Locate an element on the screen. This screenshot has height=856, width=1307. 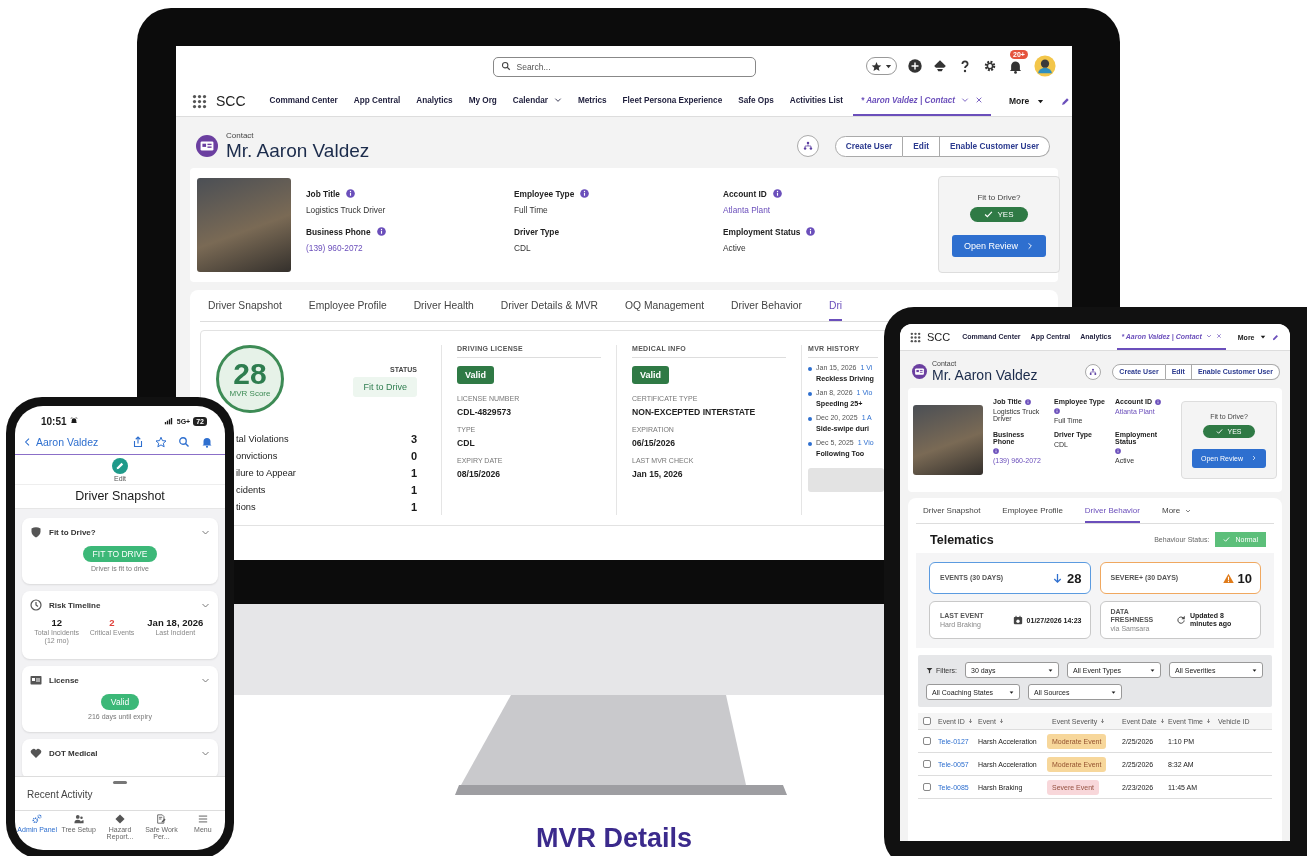
field-value: CDL-4829573 is located at coordinates (484, 411).